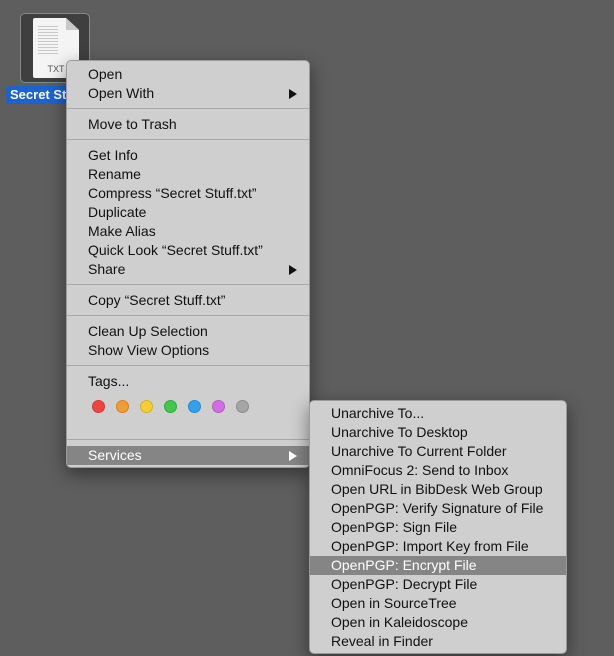  I want to click on menu-item-duplicate: Duplicate, so click(188, 212).